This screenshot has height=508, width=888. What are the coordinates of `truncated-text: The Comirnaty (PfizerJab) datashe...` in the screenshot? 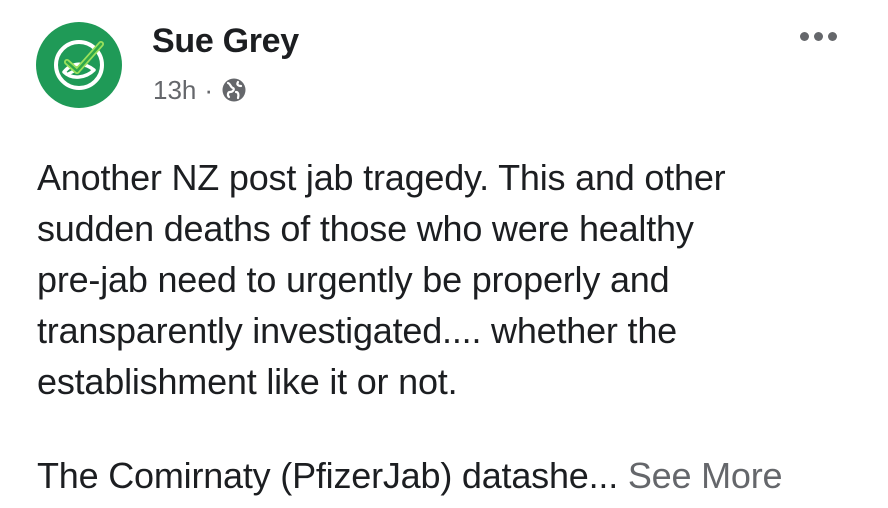 It's located at (328, 475).